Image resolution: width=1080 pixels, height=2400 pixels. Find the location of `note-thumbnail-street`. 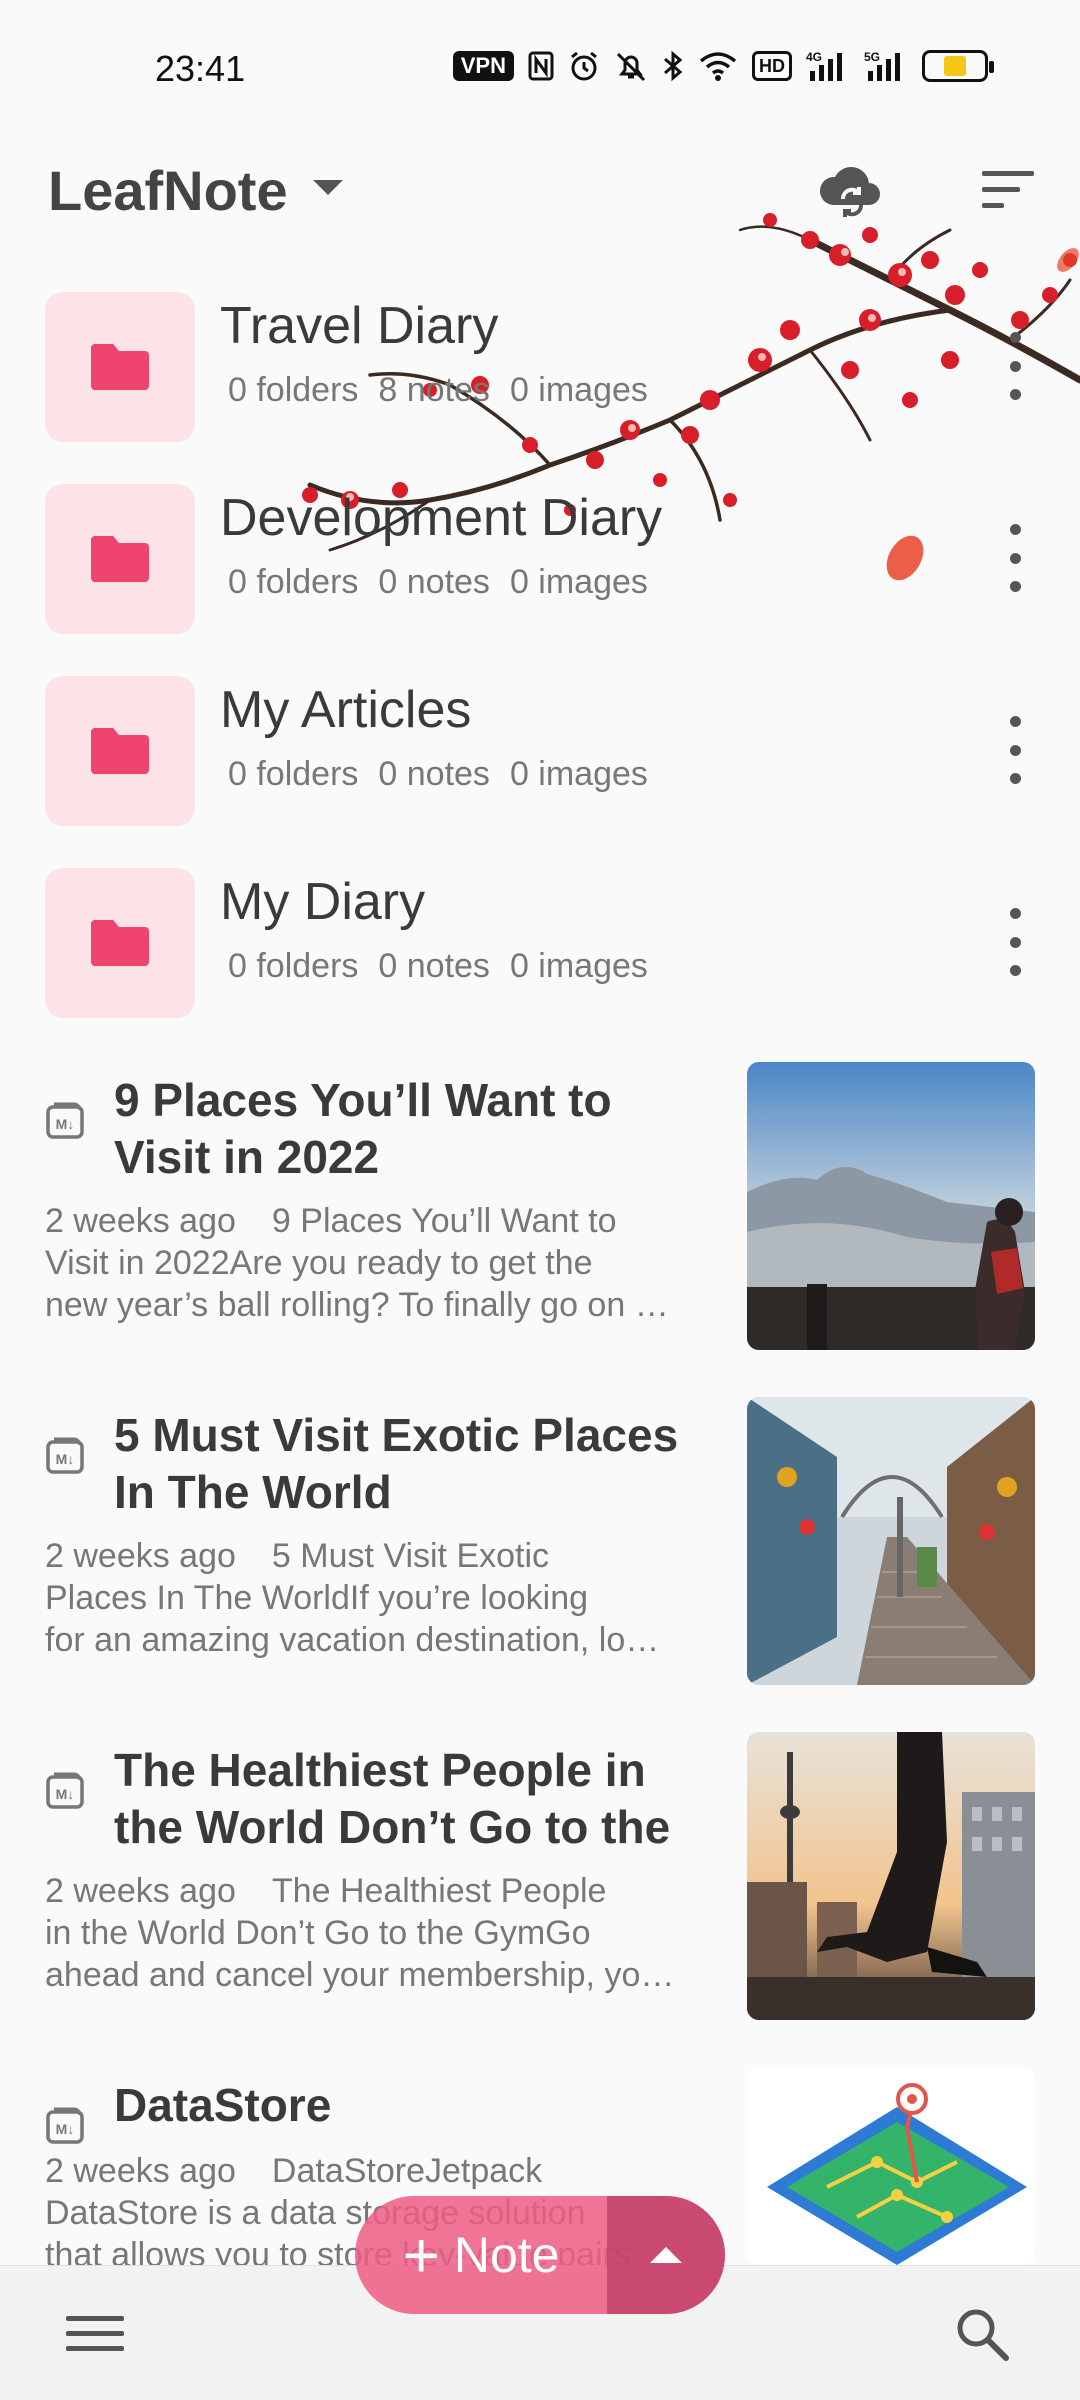

note-thumbnail-street is located at coordinates (891, 1541).